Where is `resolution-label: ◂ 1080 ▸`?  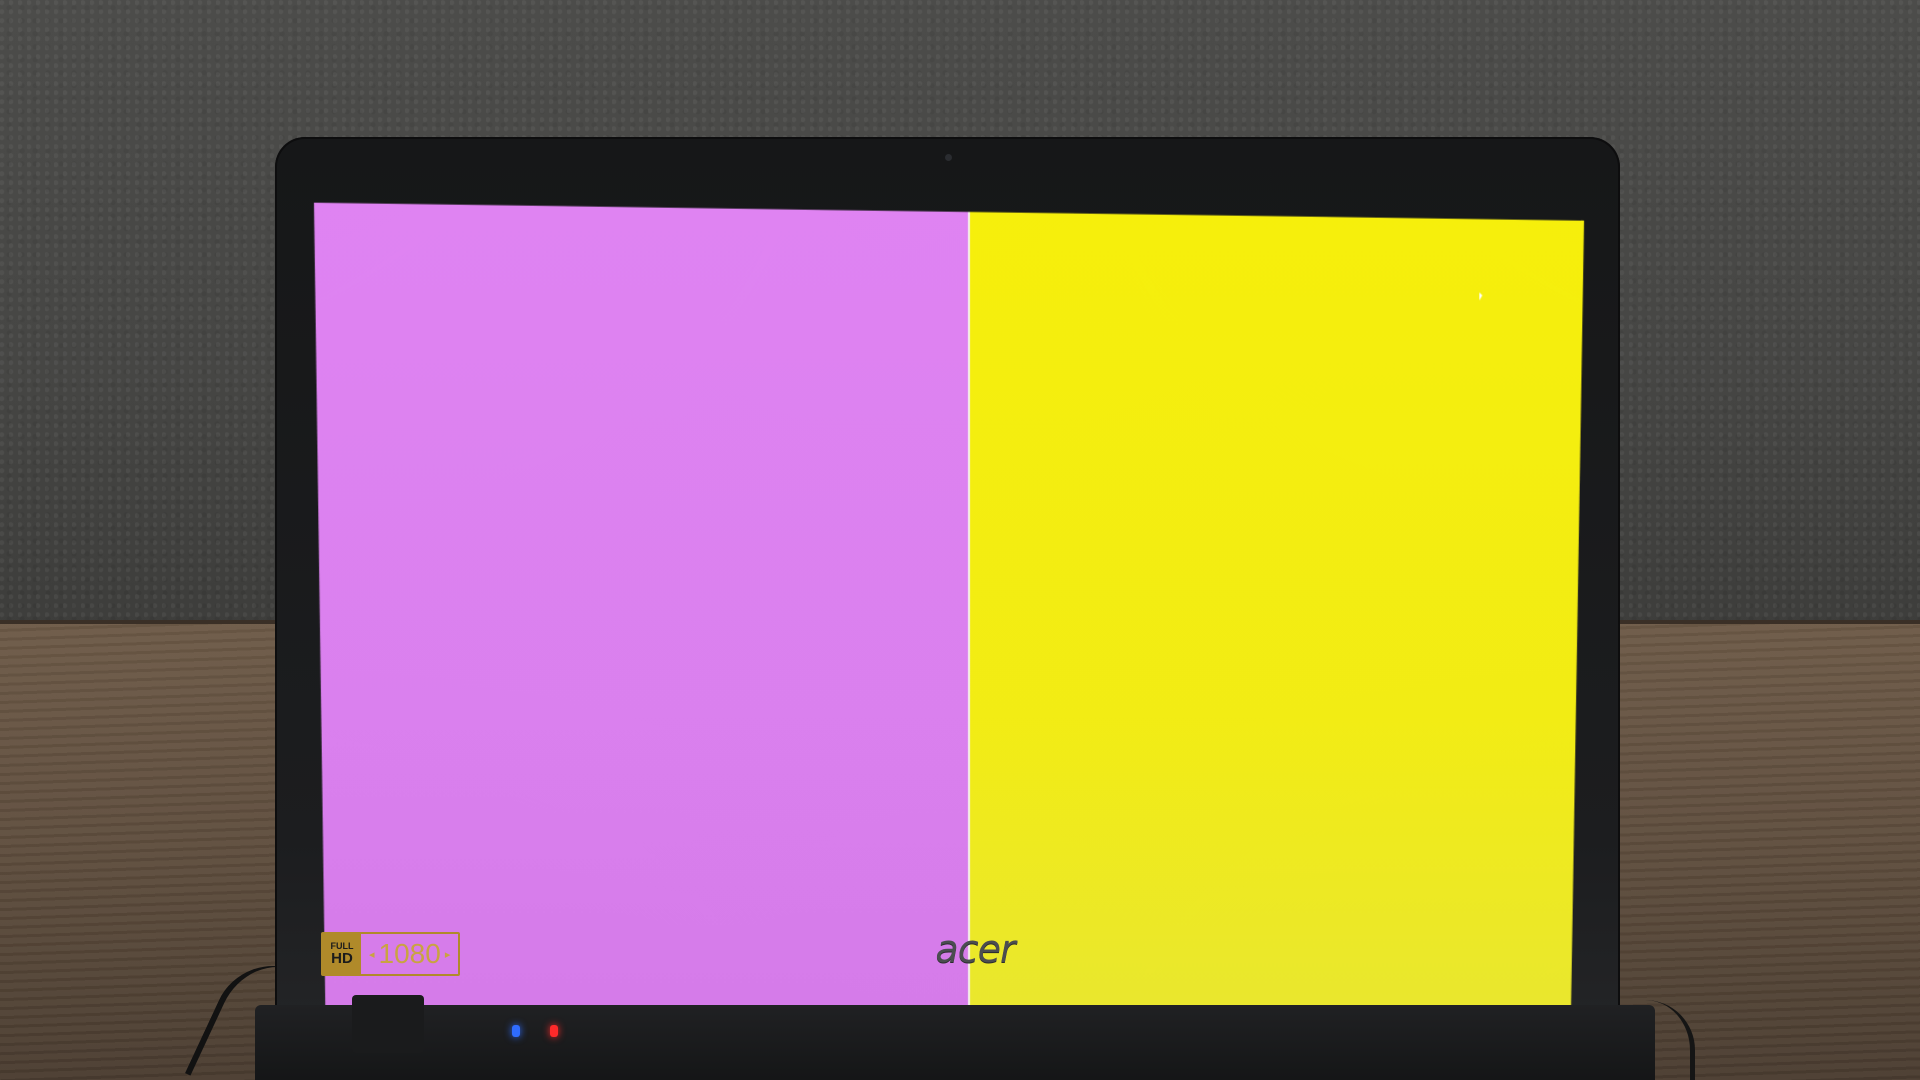 resolution-label: ◂ 1080 ▸ is located at coordinates (409, 954).